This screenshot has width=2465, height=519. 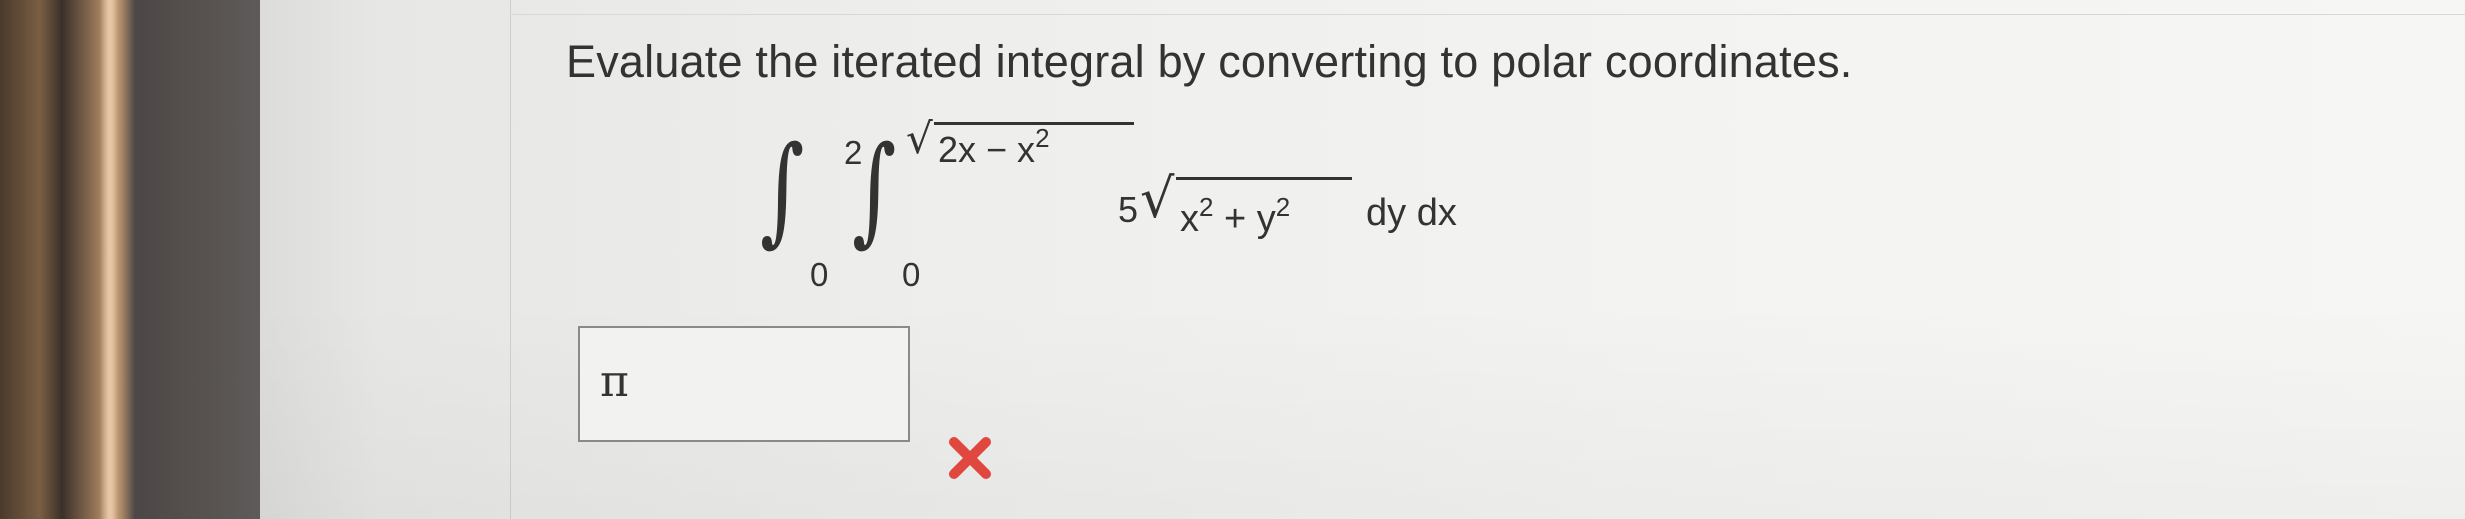 What do you see at coordinates (919, 138) in the screenshot?
I see `inner-upper-radical-sign: √` at bounding box center [919, 138].